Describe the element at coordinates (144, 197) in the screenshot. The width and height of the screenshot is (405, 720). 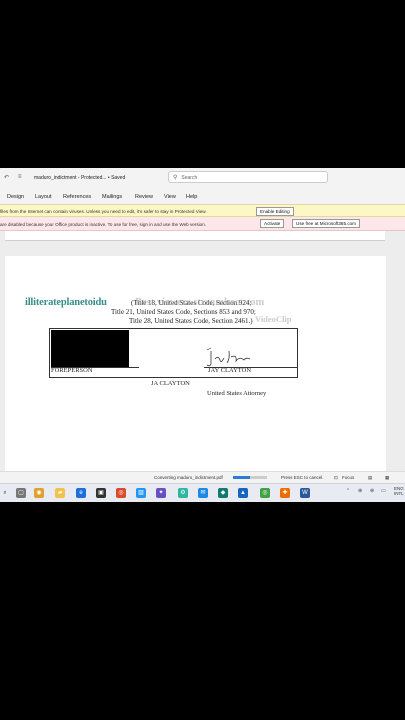
I see `tab-review: Review` at that location.